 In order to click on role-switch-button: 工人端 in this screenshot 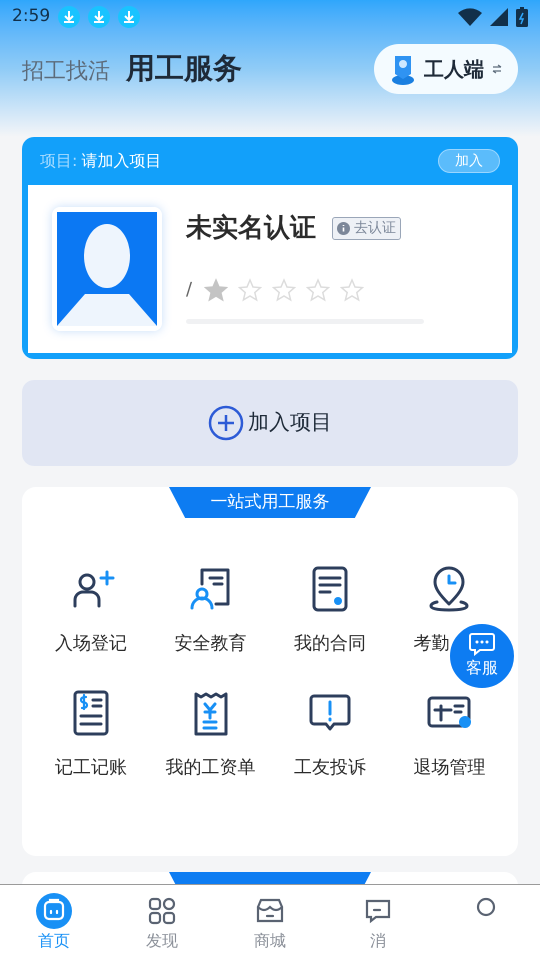, I will do `click(446, 69)`.